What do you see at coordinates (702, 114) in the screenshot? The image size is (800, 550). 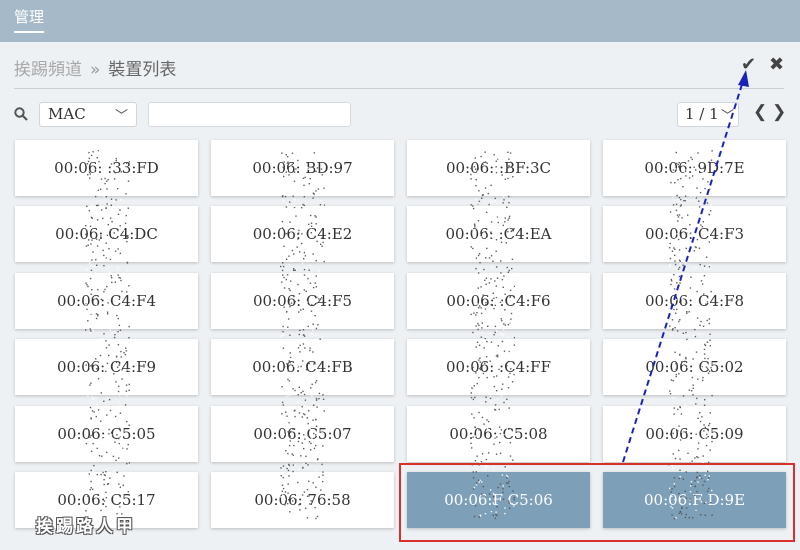 I see `page-value: 1 / 1` at bounding box center [702, 114].